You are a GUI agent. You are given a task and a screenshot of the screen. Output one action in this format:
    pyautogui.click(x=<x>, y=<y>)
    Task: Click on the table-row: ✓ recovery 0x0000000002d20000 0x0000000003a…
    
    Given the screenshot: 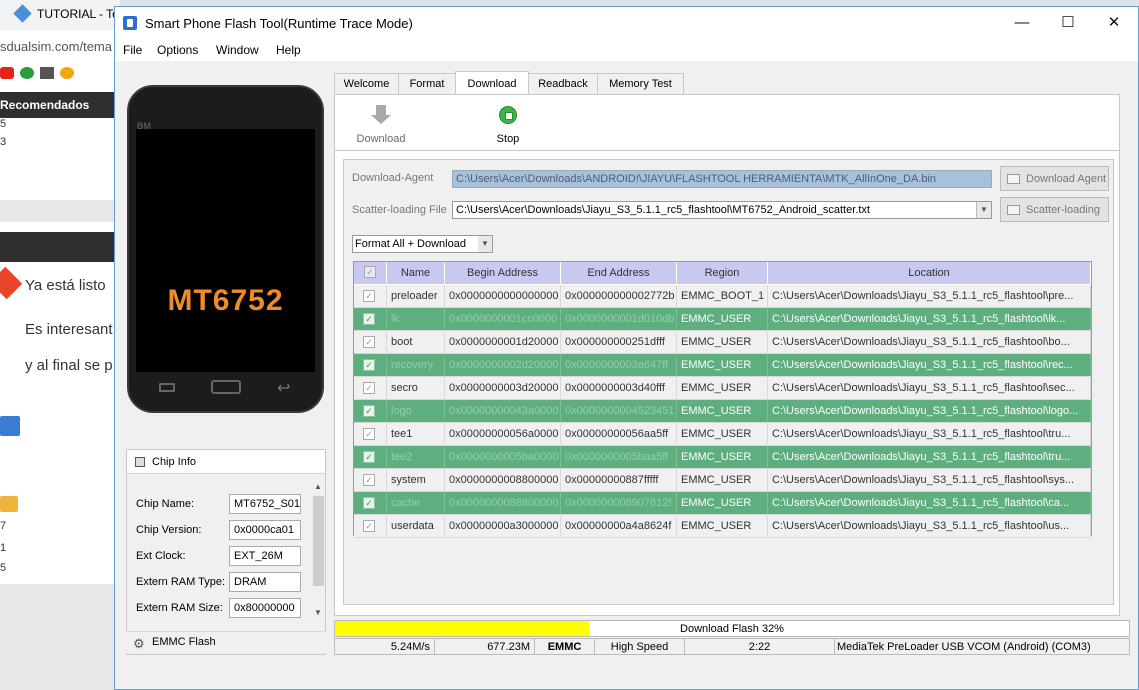 What is the action you would take?
    pyautogui.click(x=722, y=365)
    